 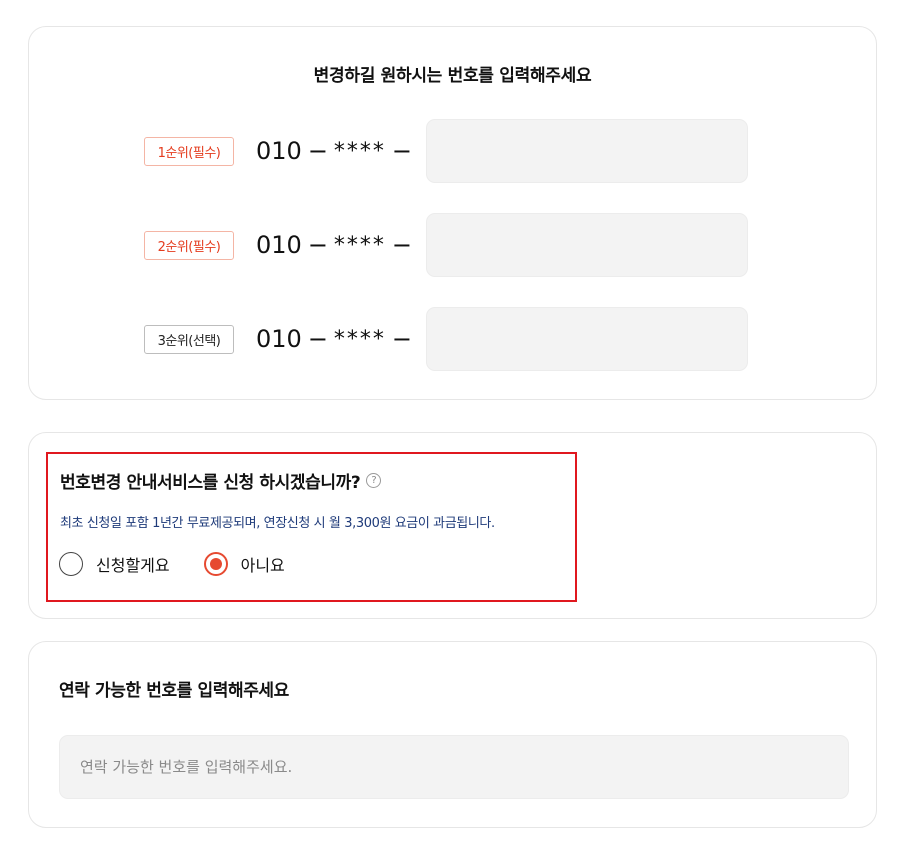 What do you see at coordinates (71, 564) in the screenshot?
I see `radio-unchecked-icon` at bounding box center [71, 564].